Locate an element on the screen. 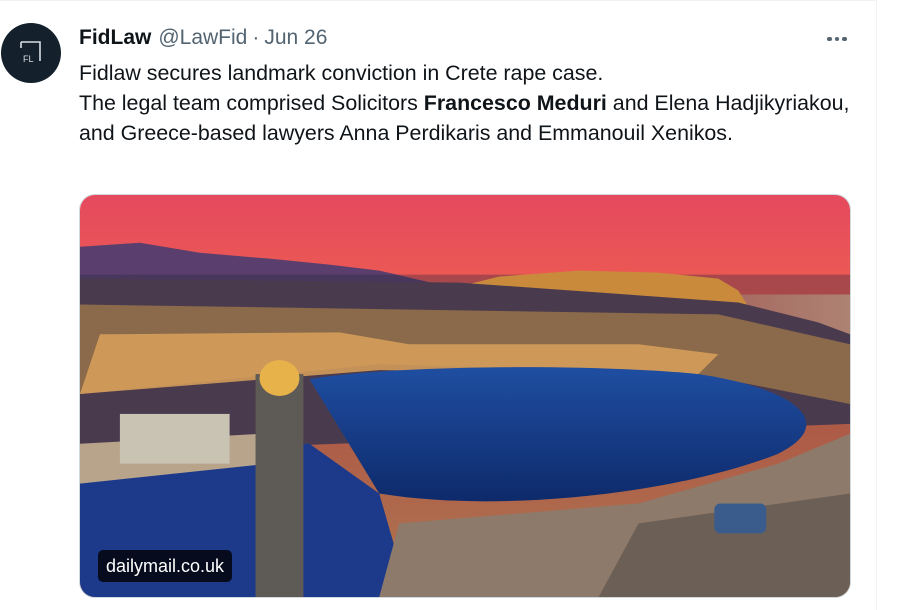 This screenshot has width=900, height=610. media-source-label: dailymail.co.uk is located at coordinates (165, 566).